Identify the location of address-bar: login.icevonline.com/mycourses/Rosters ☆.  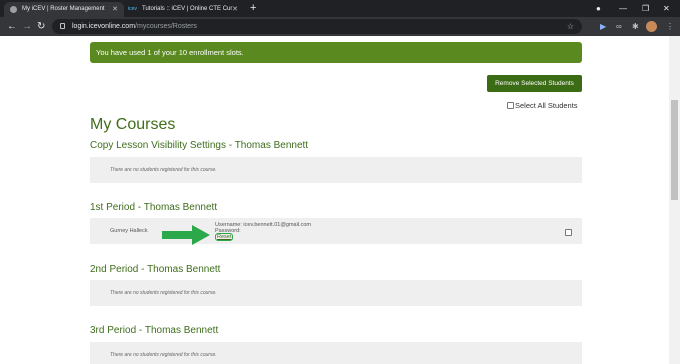
(317, 26).